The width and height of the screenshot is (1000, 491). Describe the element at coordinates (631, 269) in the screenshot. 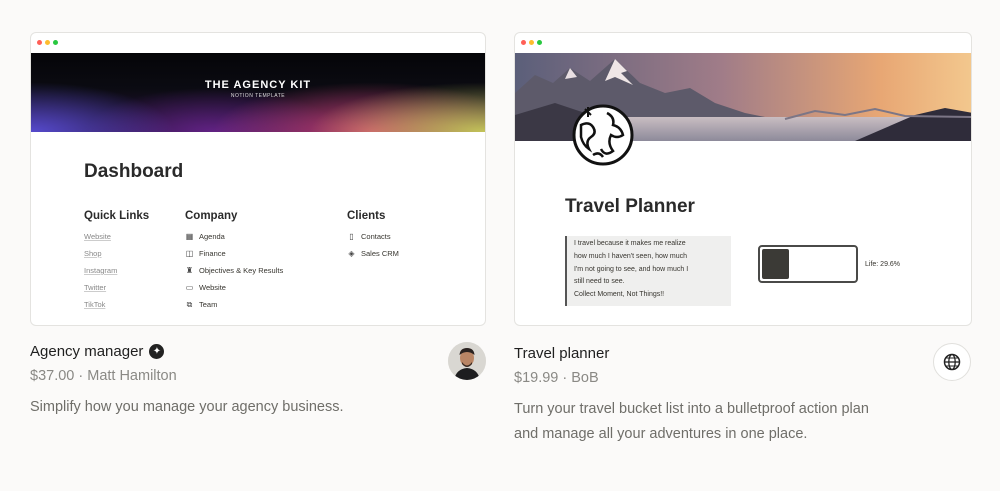

I see `quote-line: I'm not going to see, and how much I` at that location.